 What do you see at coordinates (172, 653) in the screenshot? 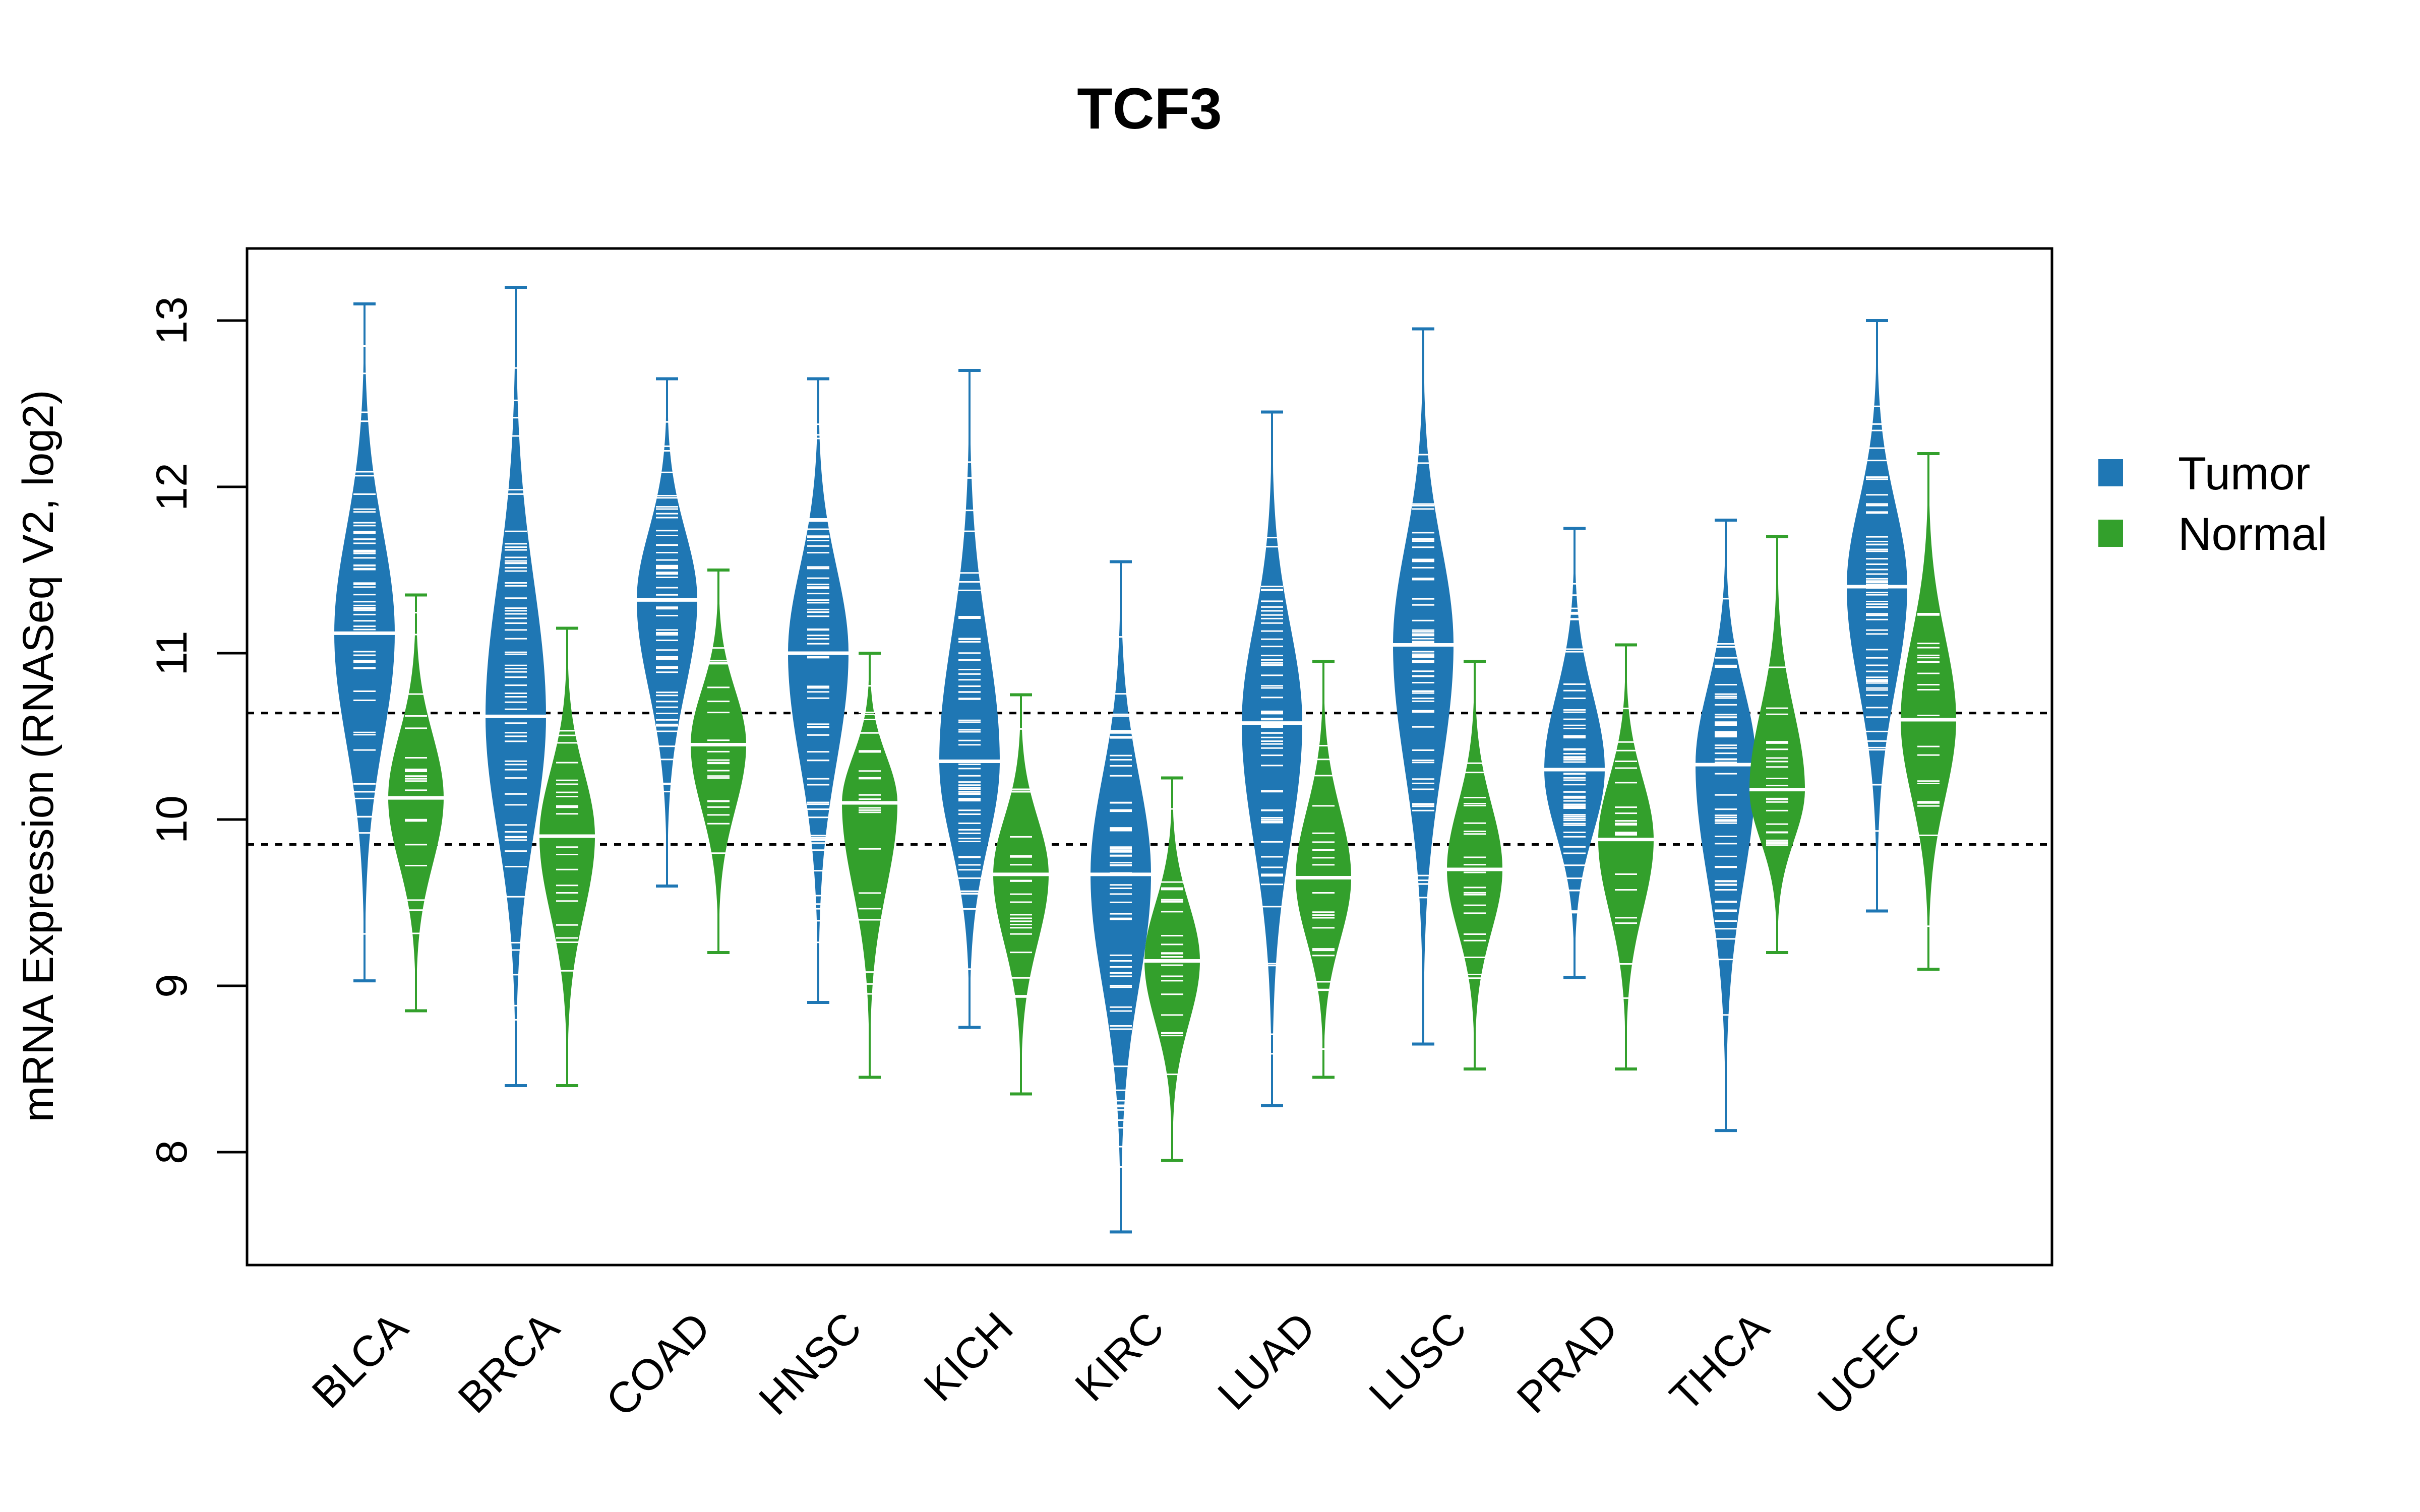
I see `y-tick-label: 11` at bounding box center [172, 653].